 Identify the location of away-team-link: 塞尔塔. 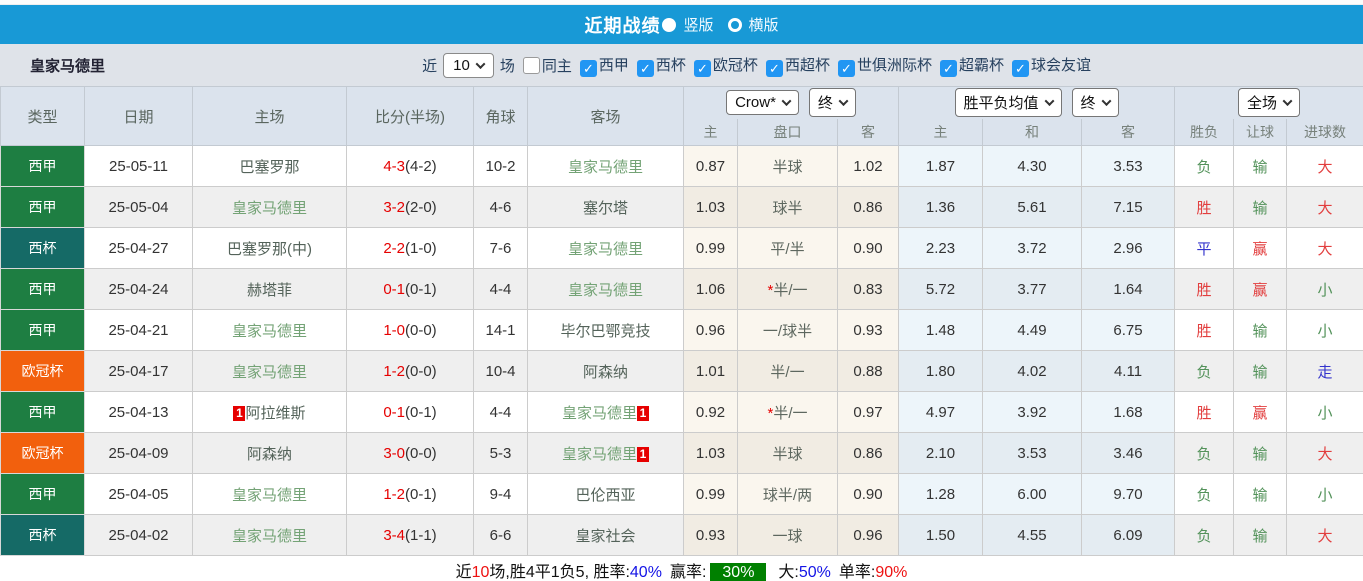
(605, 208).